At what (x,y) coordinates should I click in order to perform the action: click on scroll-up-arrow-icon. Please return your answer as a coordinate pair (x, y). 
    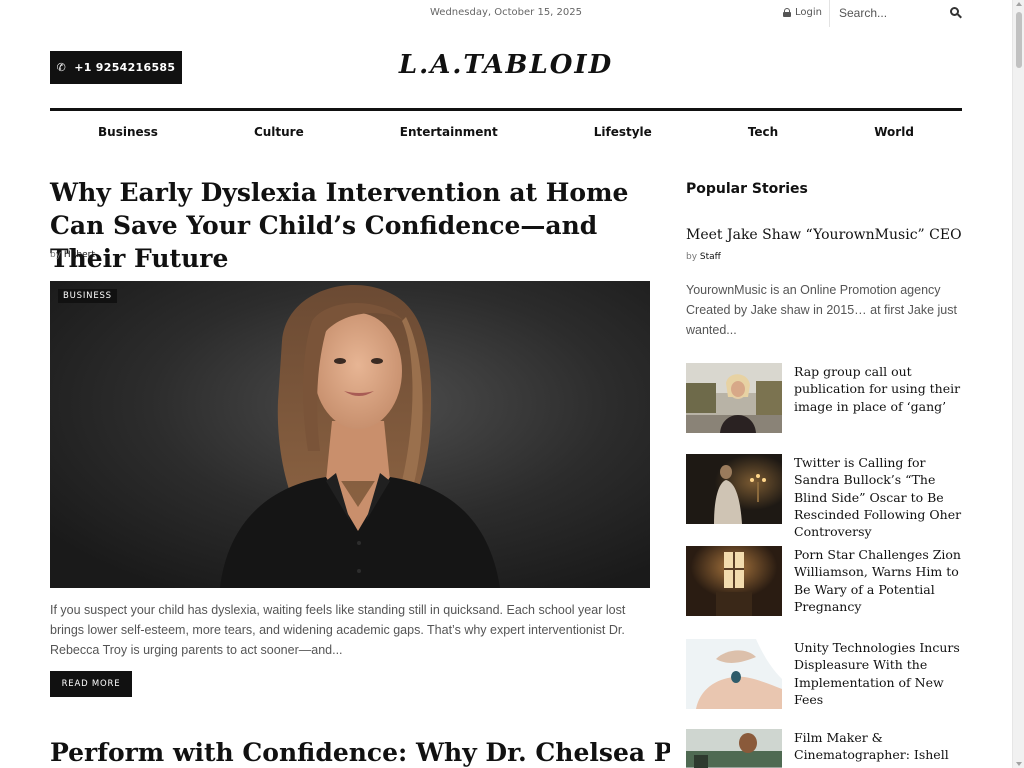
    Looking at the image, I should click on (1019, 4).